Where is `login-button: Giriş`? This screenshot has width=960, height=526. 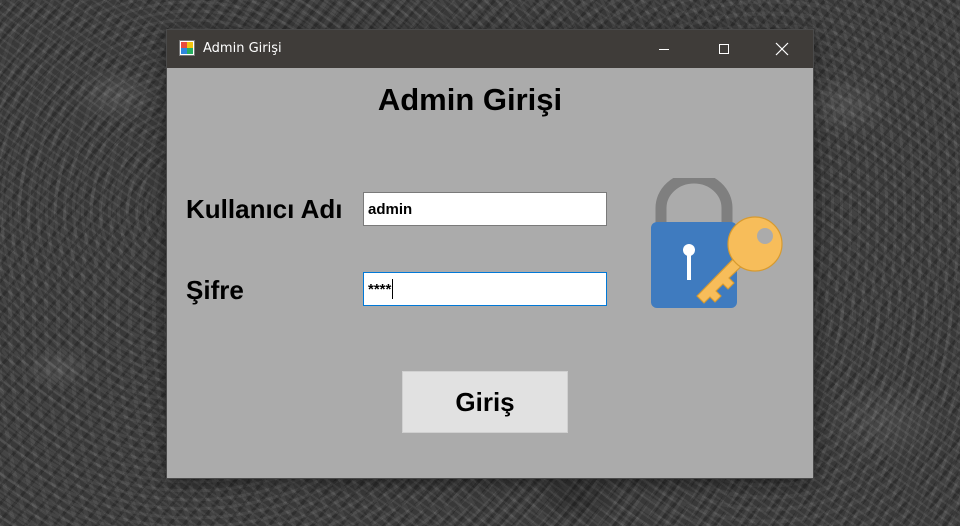 login-button: Giriş is located at coordinates (485, 402).